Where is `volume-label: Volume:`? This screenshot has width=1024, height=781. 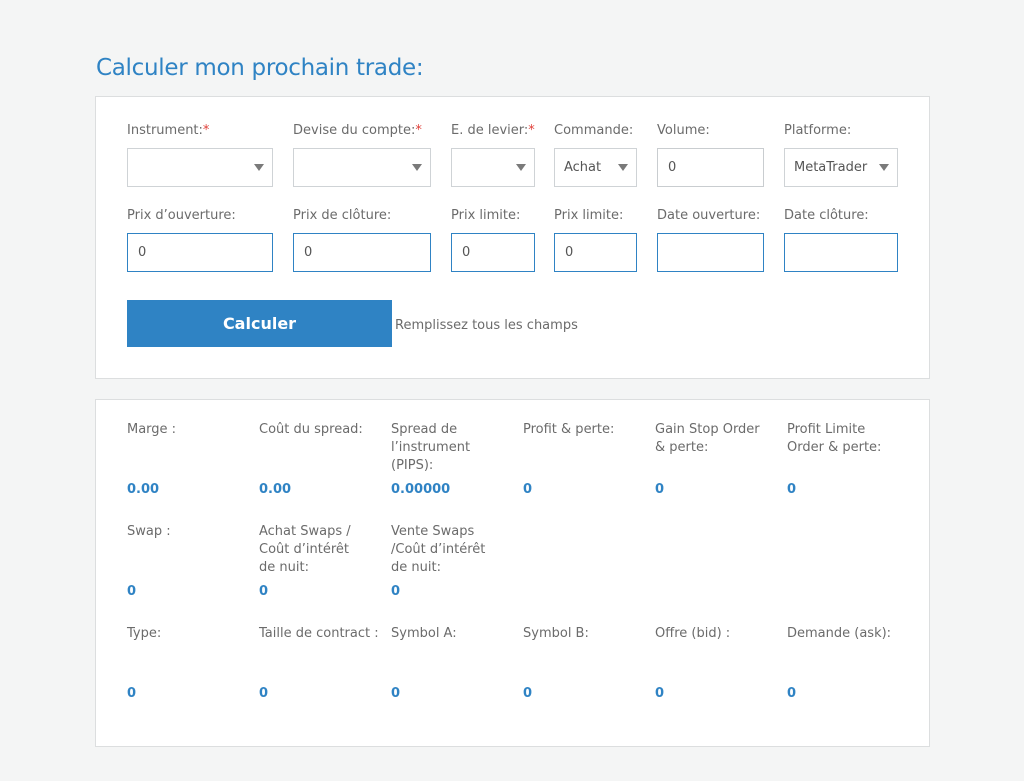
volume-label: Volume: is located at coordinates (683, 130).